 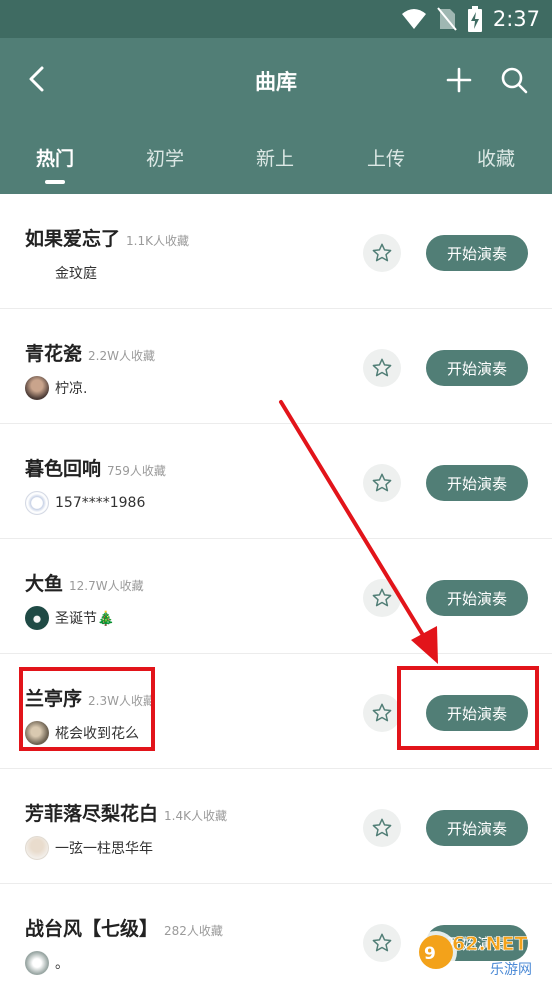 I want to click on svg-text: 9, so click(x=430, y=954).